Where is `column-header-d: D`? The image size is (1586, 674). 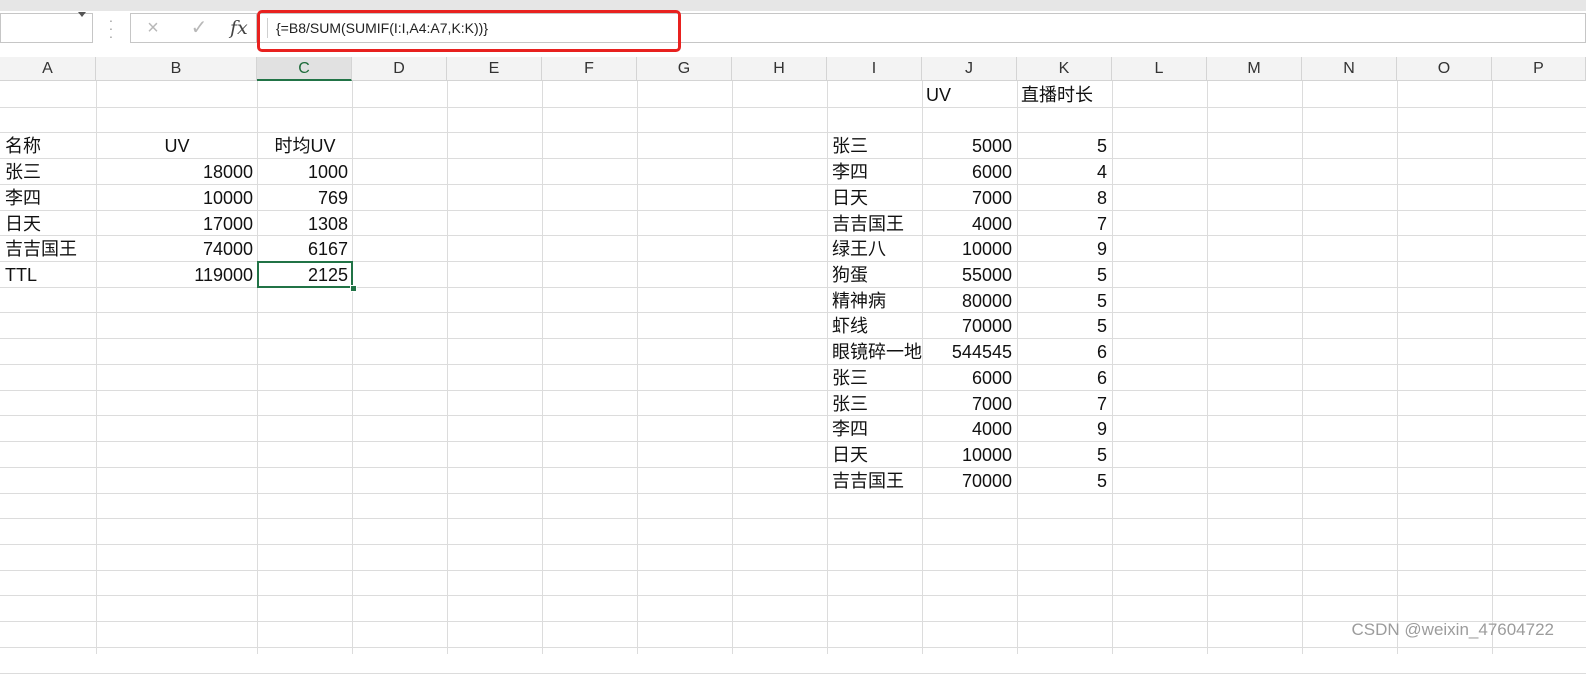 column-header-d: D is located at coordinates (399, 69).